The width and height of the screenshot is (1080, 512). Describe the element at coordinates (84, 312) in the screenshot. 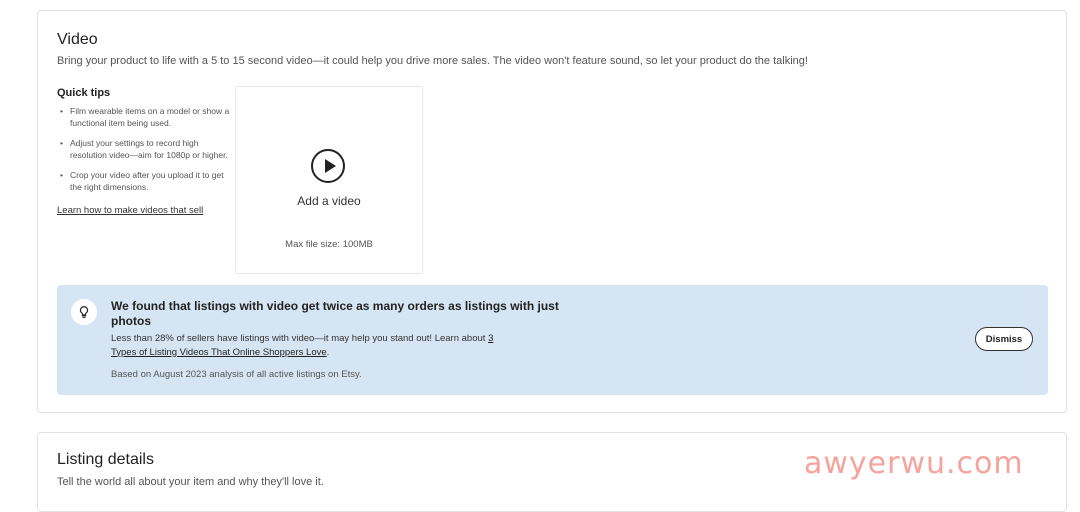

I see `lightbulb-icon` at that location.